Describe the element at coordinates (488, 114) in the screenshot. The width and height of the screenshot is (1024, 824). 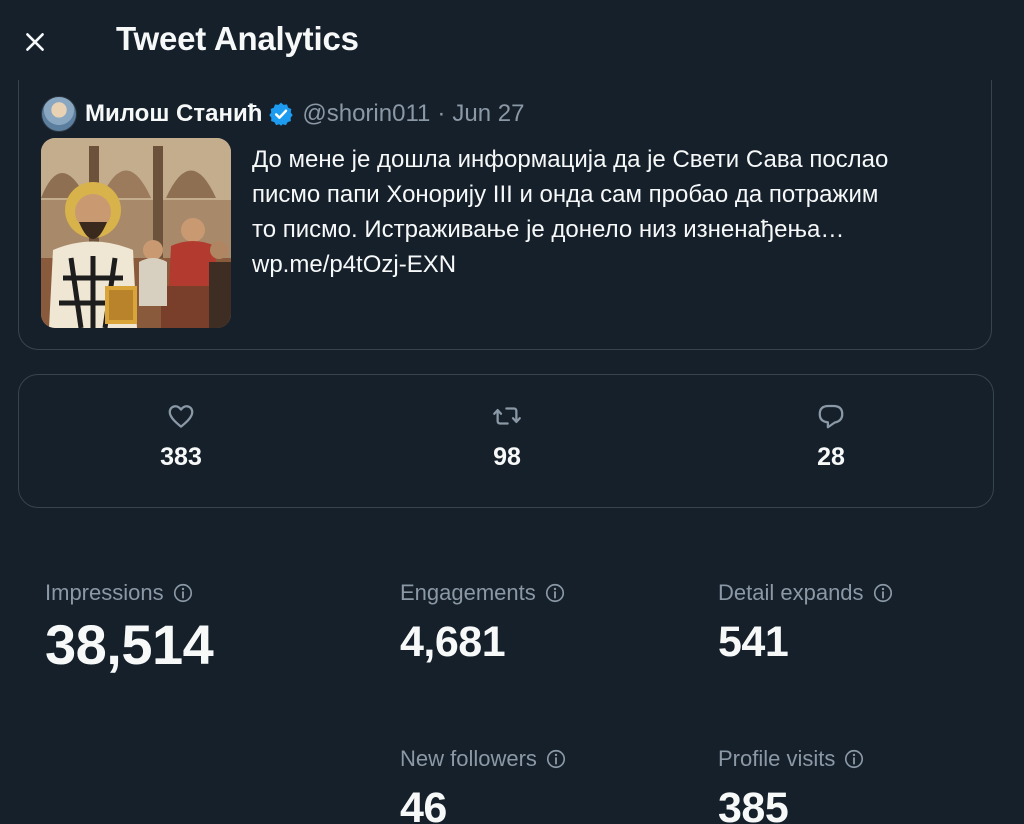
I see `tweet-date: Jun 27` at that location.